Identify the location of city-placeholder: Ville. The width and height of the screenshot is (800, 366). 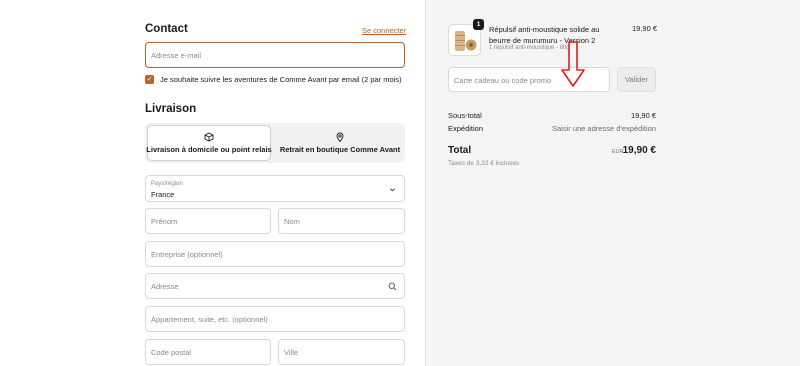
(291, 352).